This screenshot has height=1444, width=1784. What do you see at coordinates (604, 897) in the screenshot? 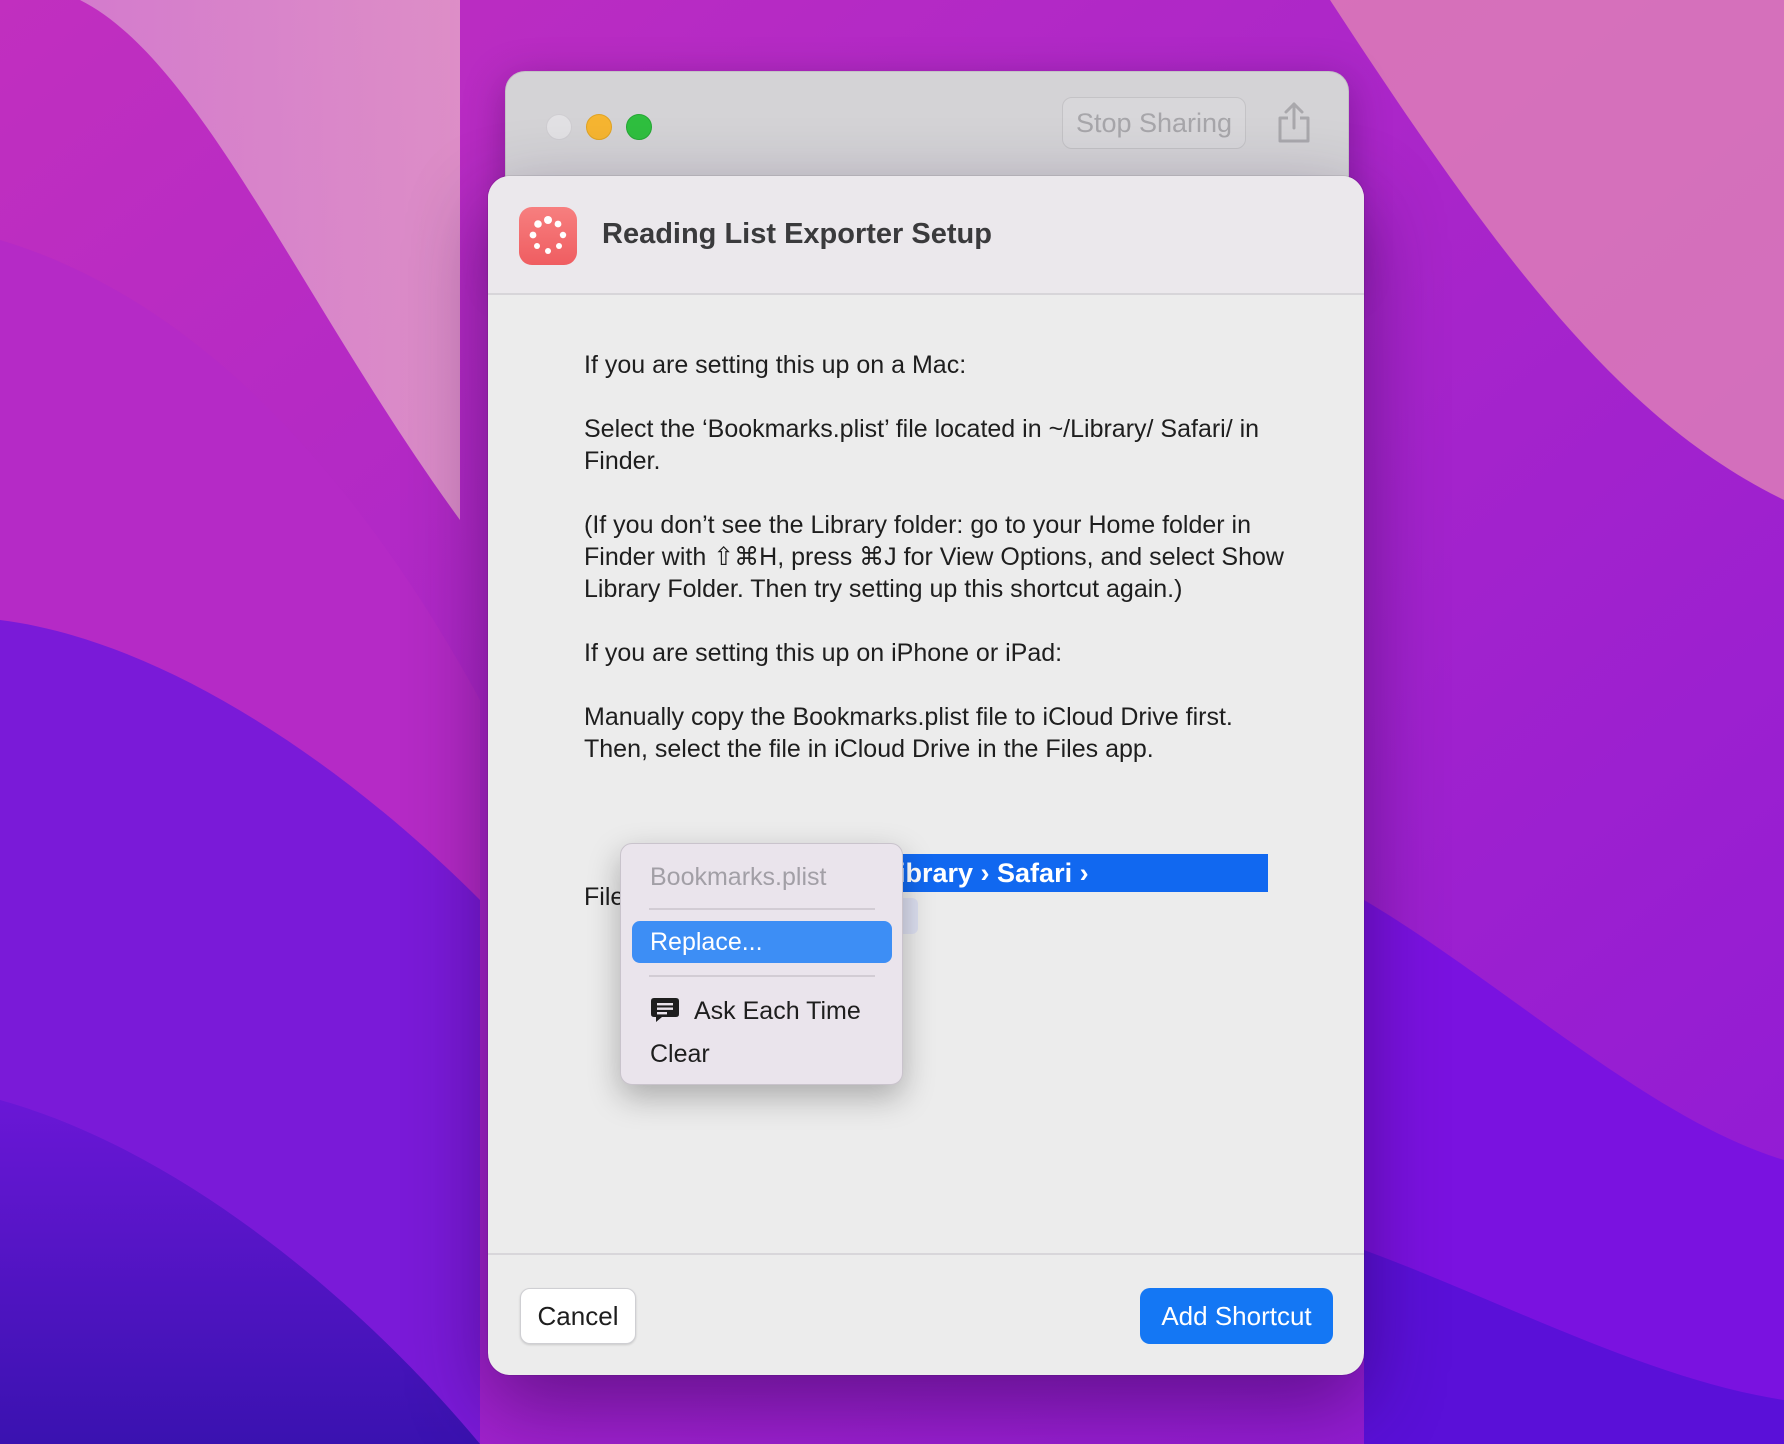
I see `file-field-label: File` at bounding box center [604, 897].